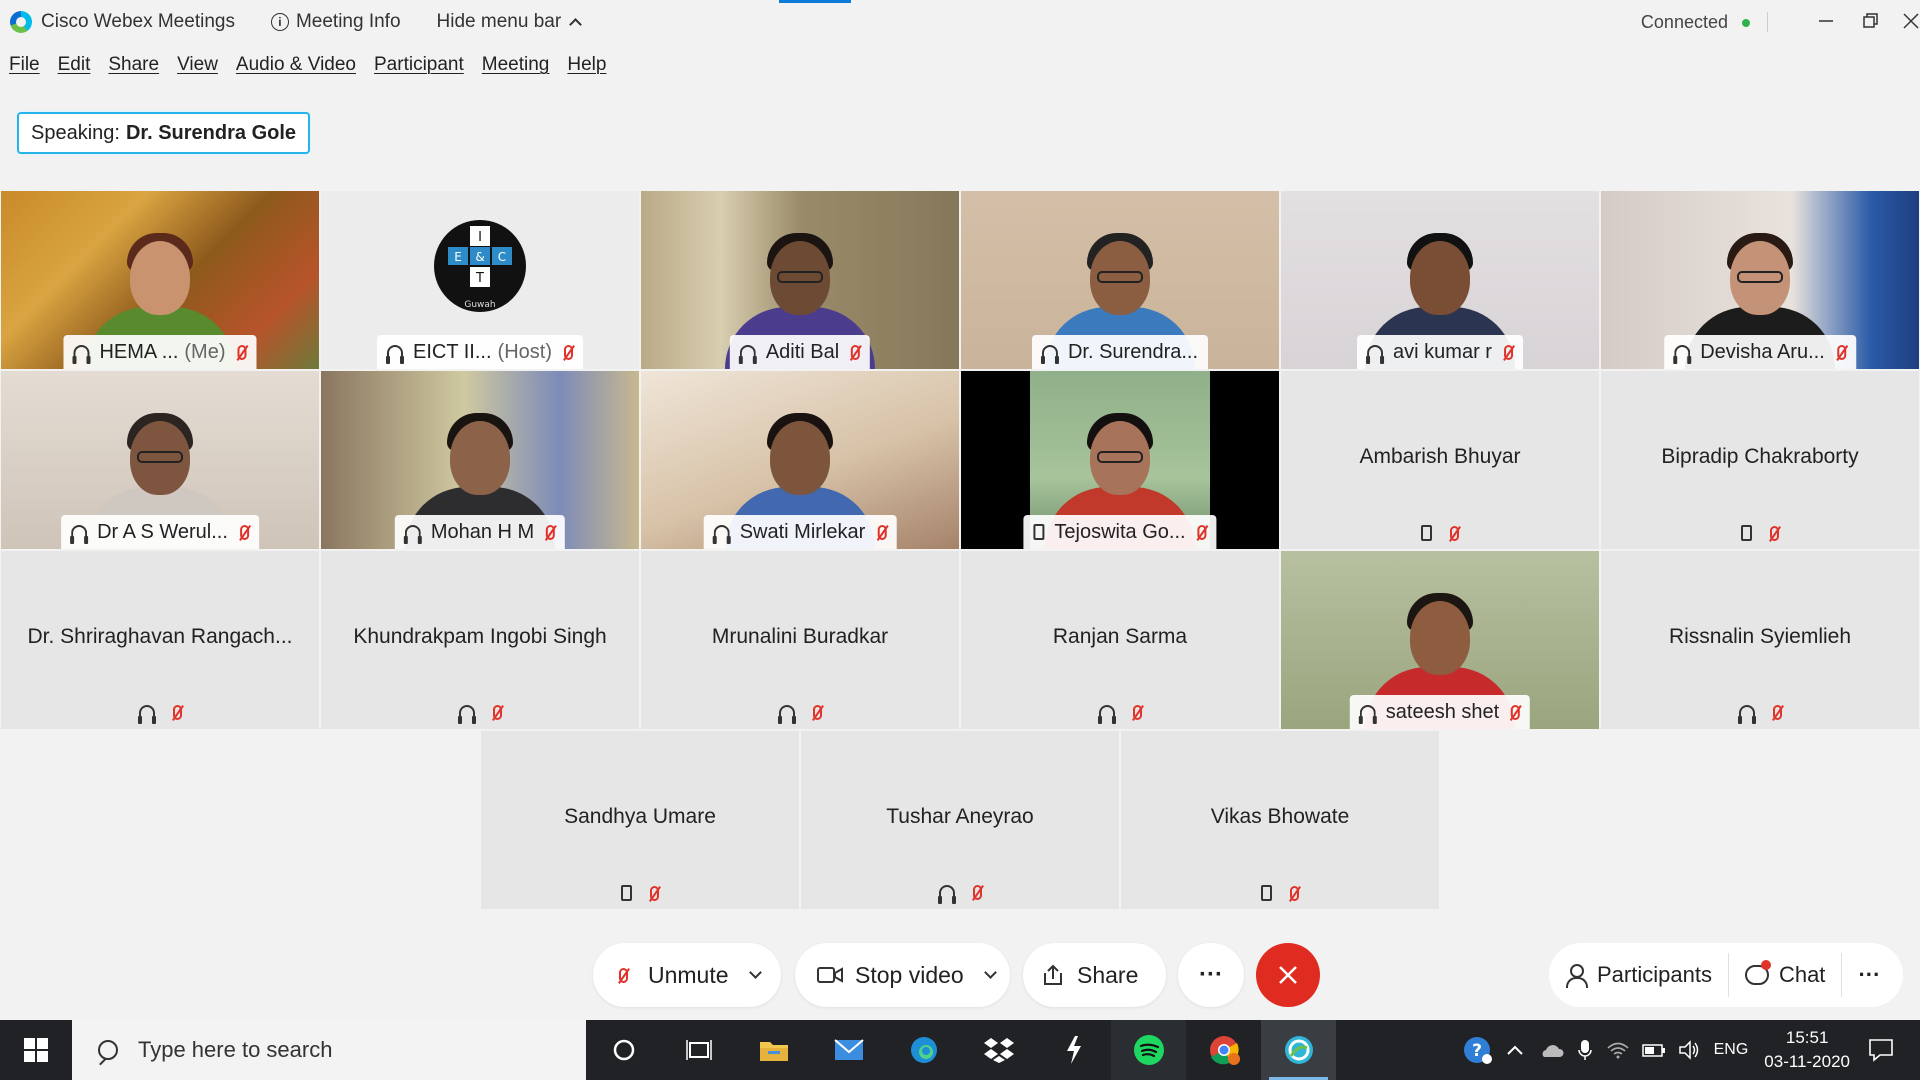  I want to click on minimize-button, so click(1826, 21).